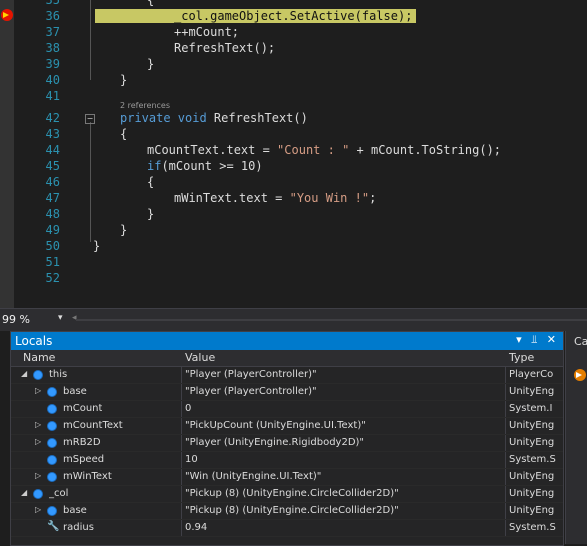 The width and height of the screenshot is (587, 546). I want to click on column-header-name: Name, so click(39, 357).